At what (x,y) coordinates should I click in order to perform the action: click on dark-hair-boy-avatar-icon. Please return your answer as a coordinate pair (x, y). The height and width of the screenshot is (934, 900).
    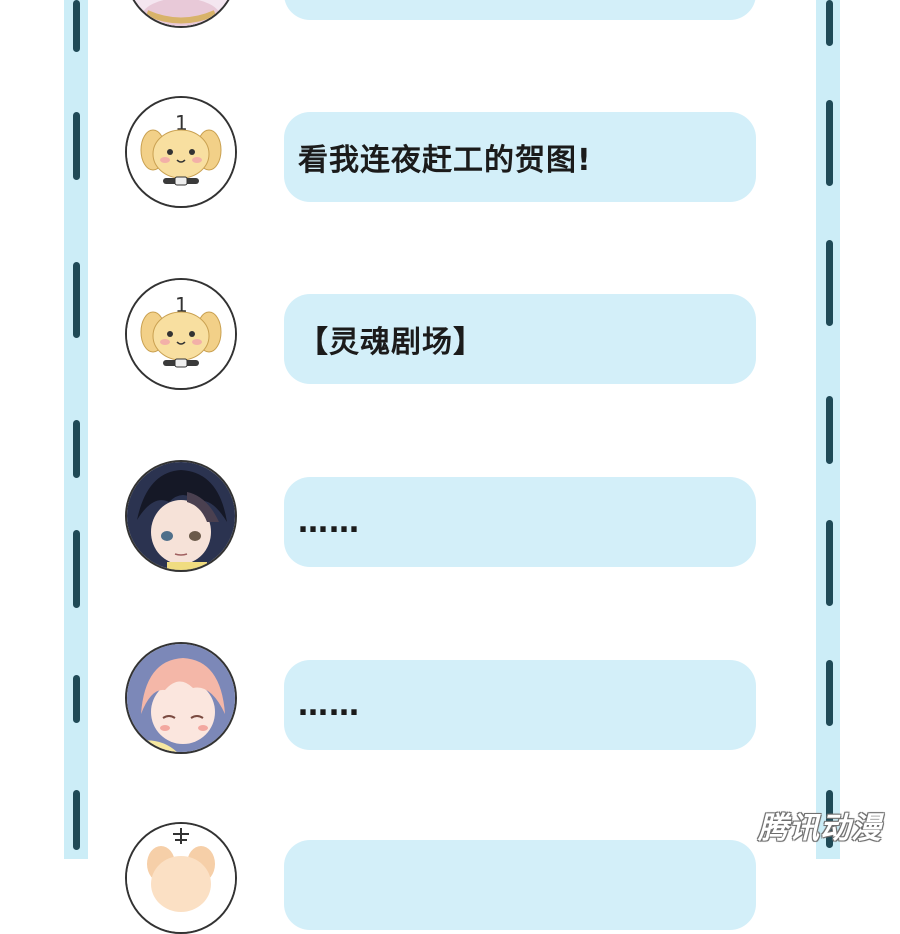
    Looking at the image, I should click on (181, 516).